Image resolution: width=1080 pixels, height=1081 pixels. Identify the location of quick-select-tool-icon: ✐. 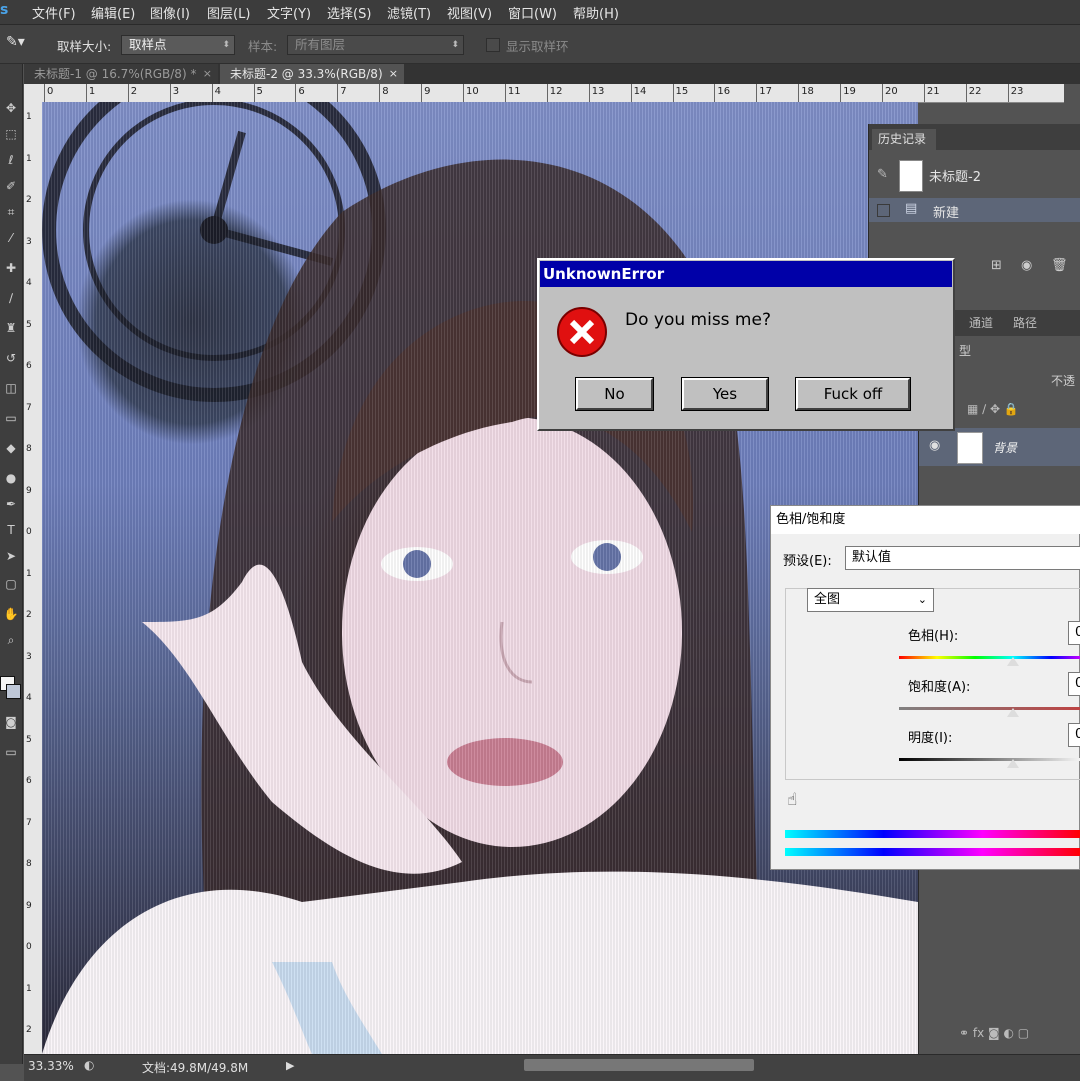
(11, 186).